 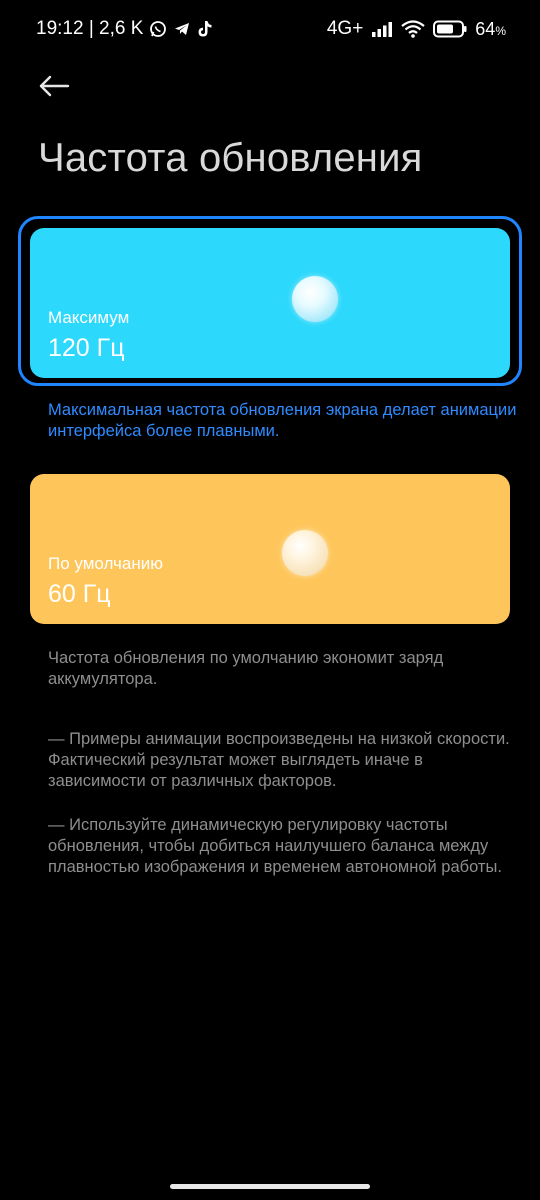 What do you see at coordinates (89, 317) in the screenshot?
I see `option-label: Максимум` at bounding box center [89, 317].